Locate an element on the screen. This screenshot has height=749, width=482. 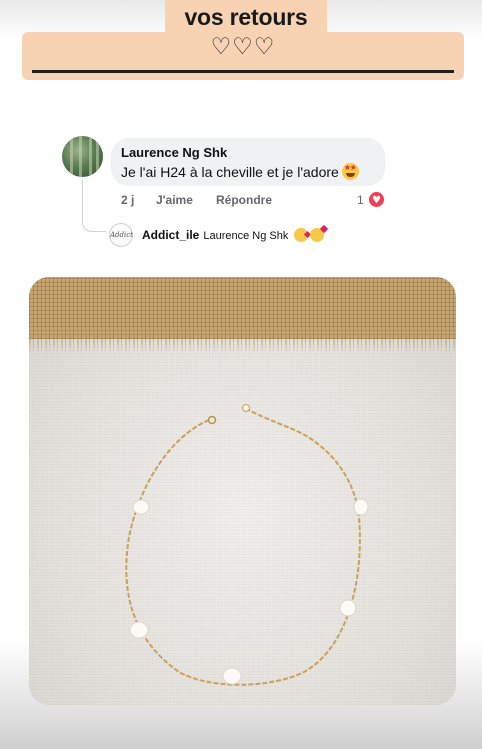
reply-comment: Addict_ile Laurence Ng Shk is located at coordinates (233, 235).